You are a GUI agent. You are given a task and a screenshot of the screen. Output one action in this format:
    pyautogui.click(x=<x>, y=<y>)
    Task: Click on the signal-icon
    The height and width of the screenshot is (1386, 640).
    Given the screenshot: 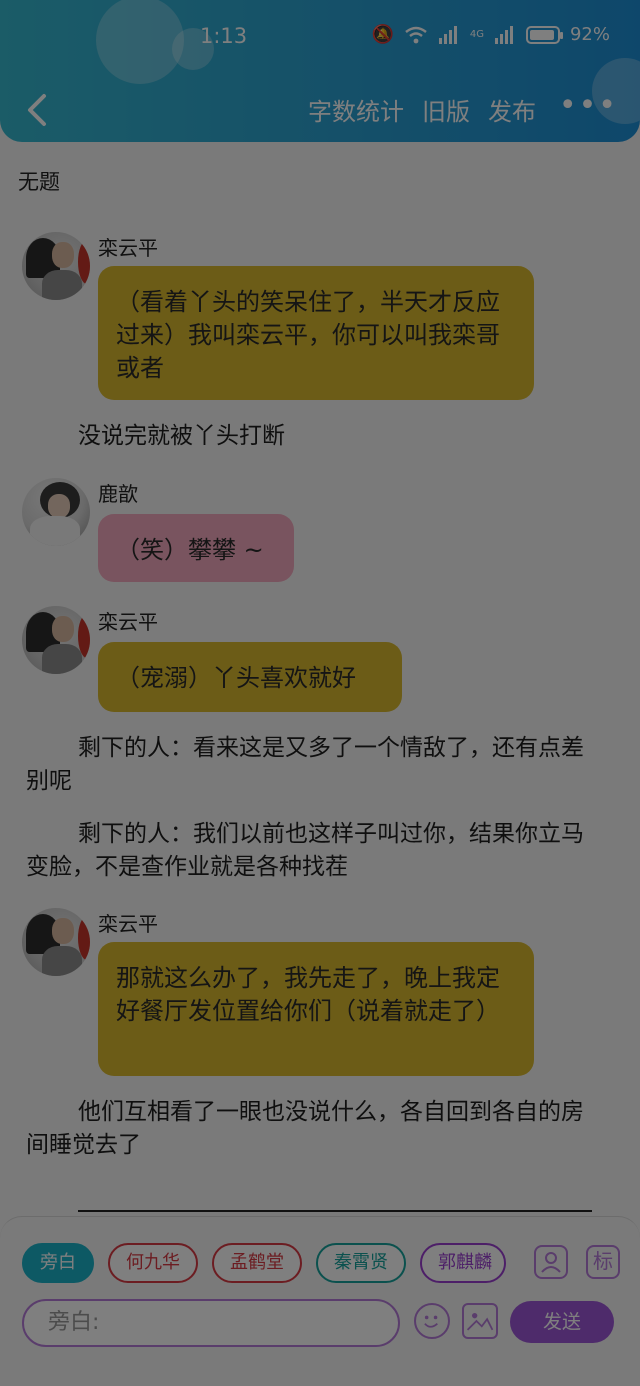 What is the action you would take?
    pyautogui.click(x=447, y=34)
    